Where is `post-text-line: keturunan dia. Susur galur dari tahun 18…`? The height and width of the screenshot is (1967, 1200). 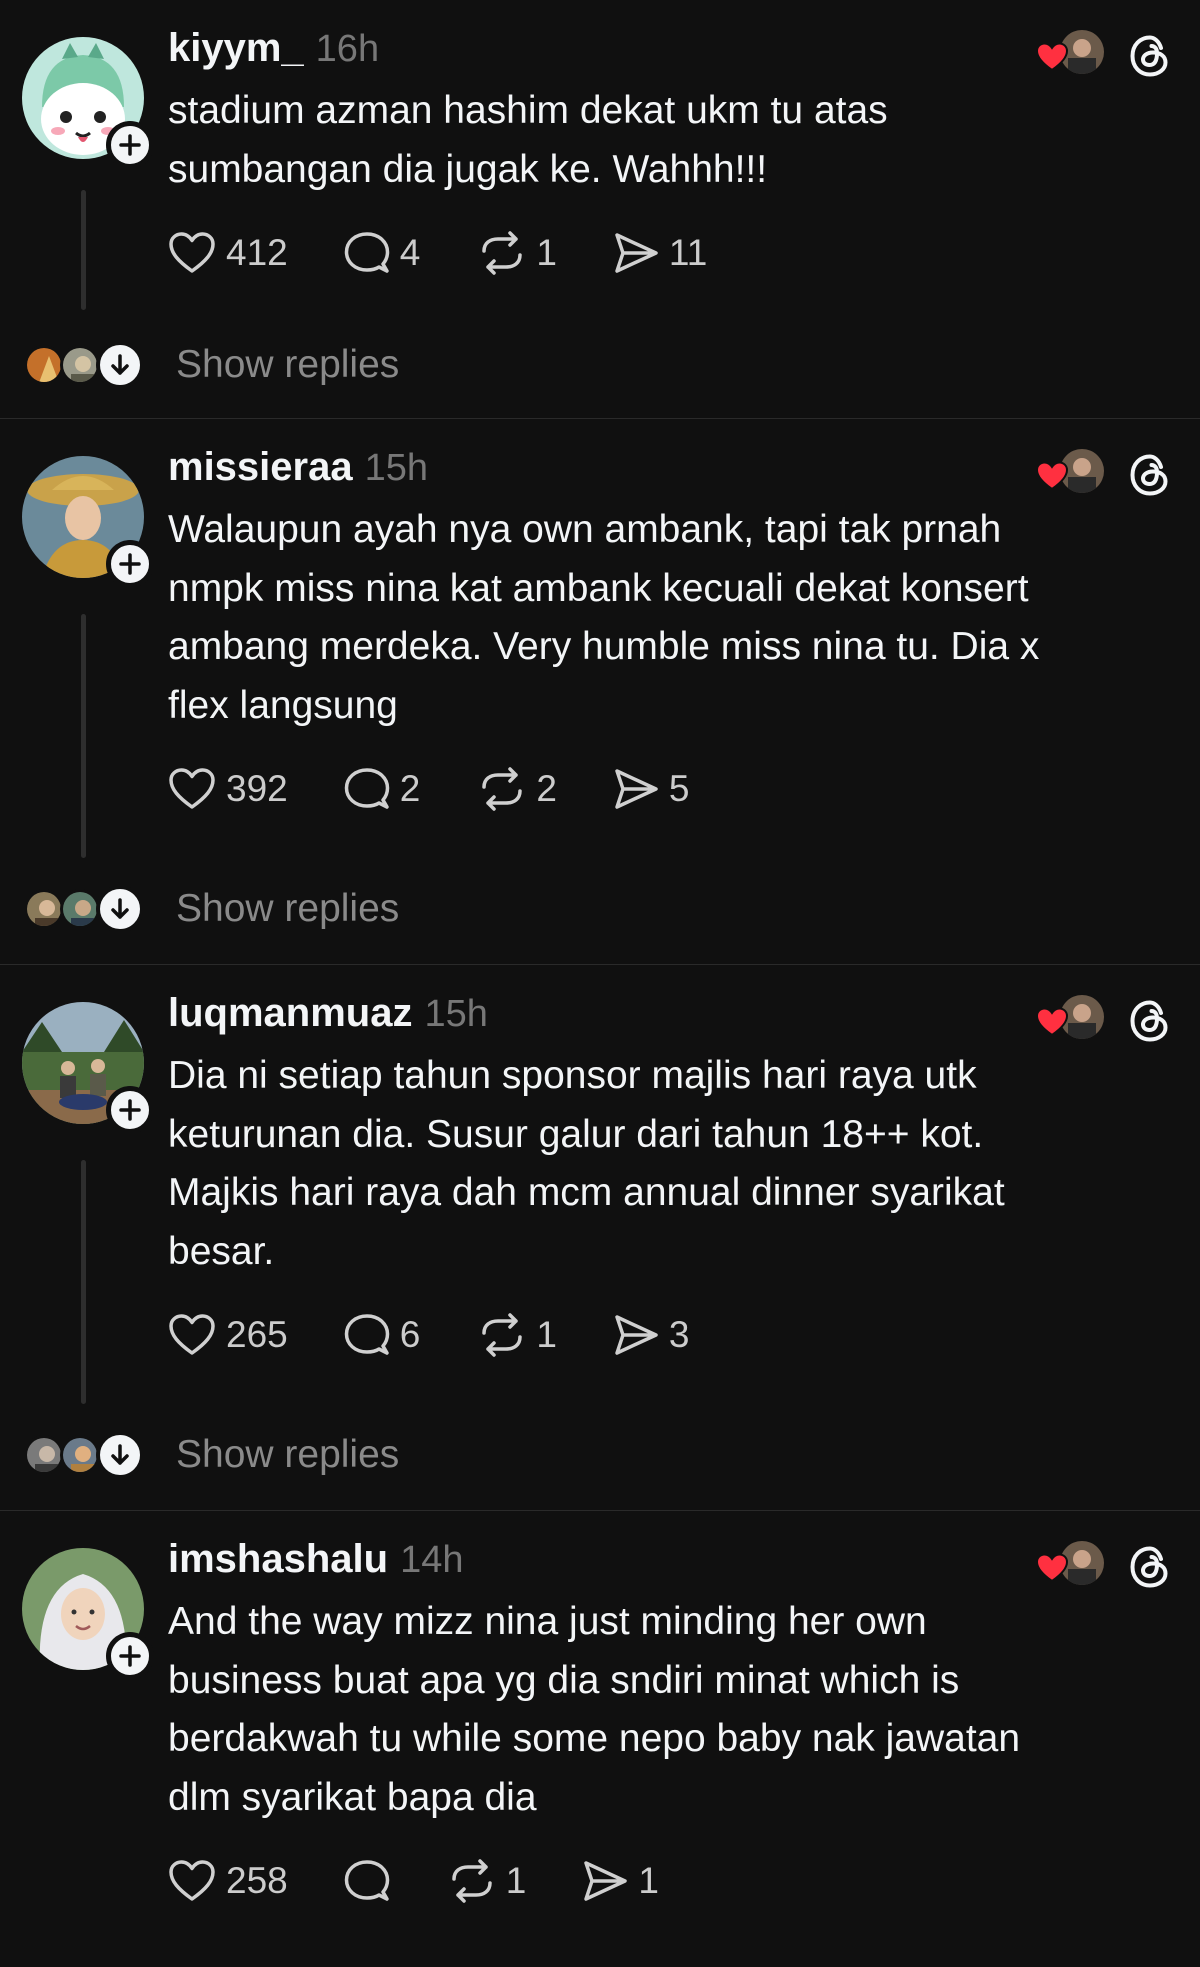
post-text-line: keturunan dia. Susur galur dari tahun 18… is located at coordinates (576, 1134).